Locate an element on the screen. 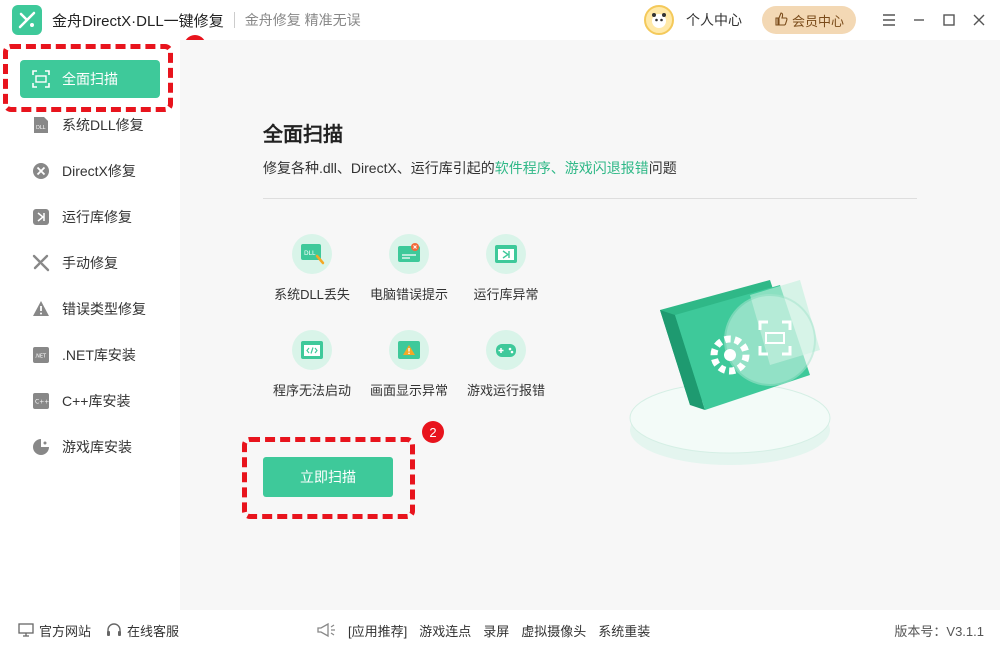 The height and width of the screenshot is (650, 1000). dll-file-icon: DLL is located at coordinates (312, 254).